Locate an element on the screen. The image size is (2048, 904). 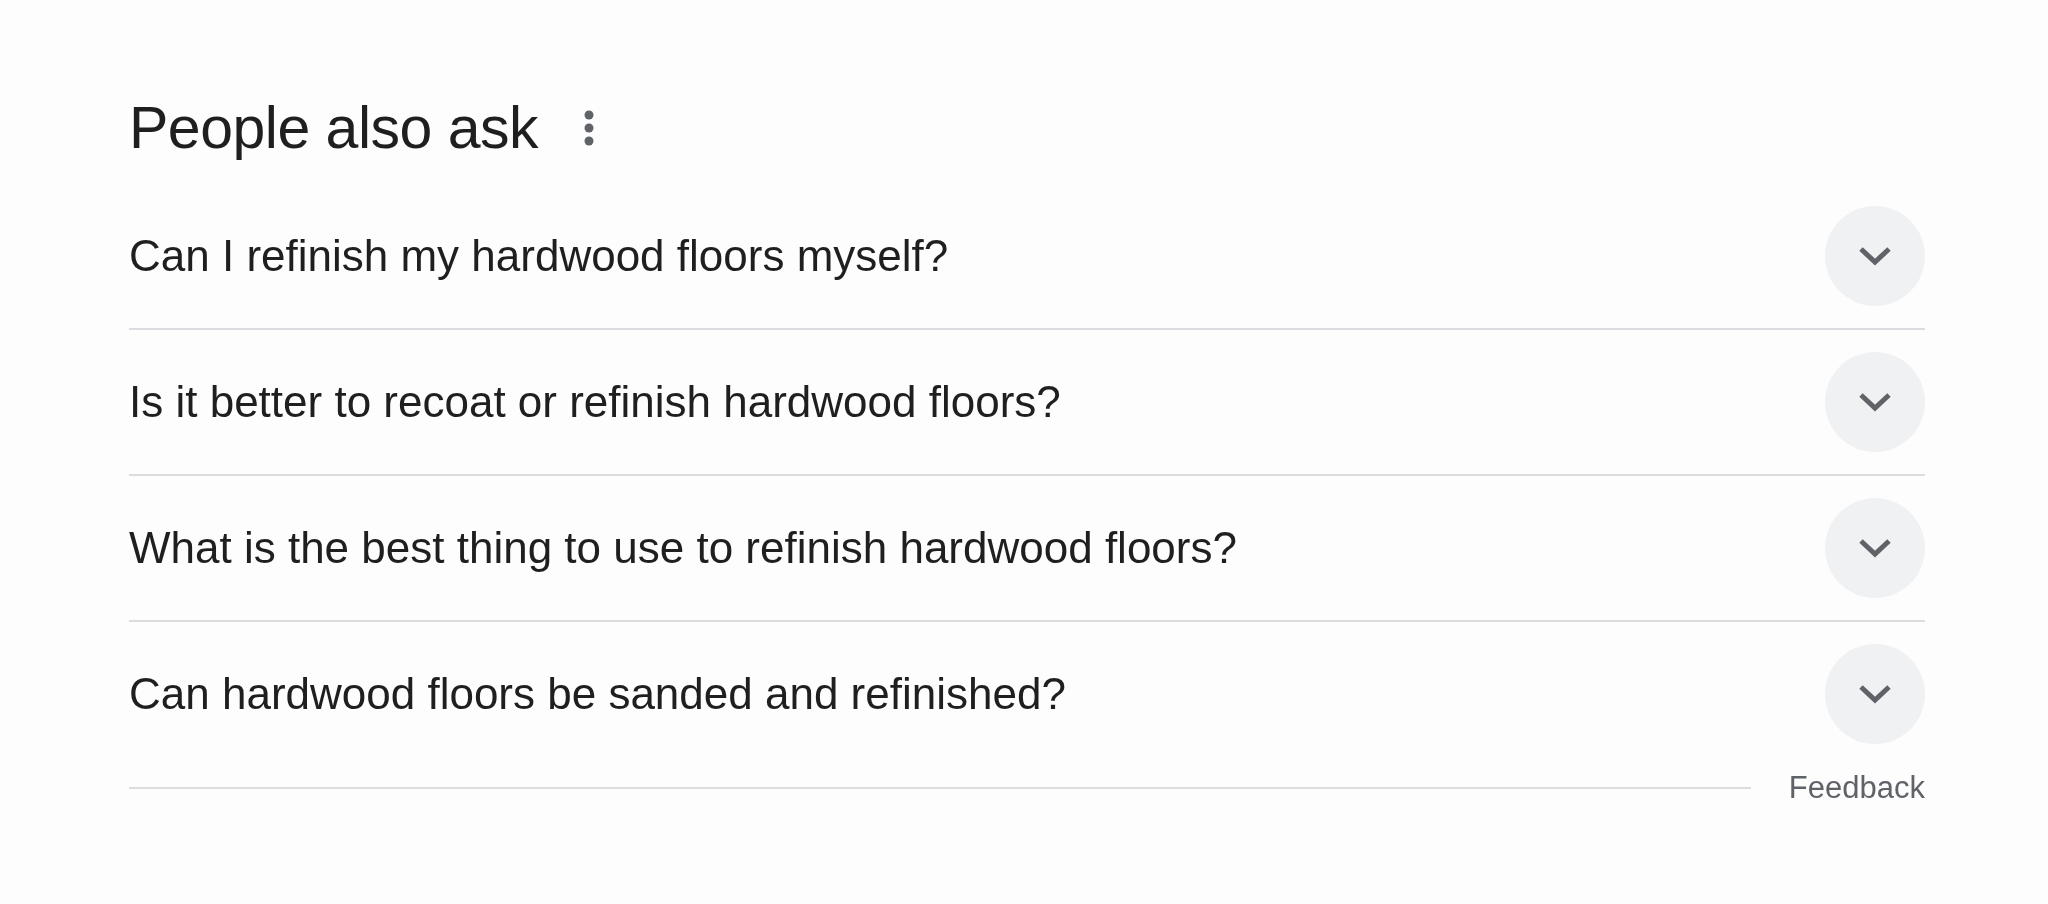
question-text: Can I refinish my hardwood floors myself? is located at coordinates (539, 256).